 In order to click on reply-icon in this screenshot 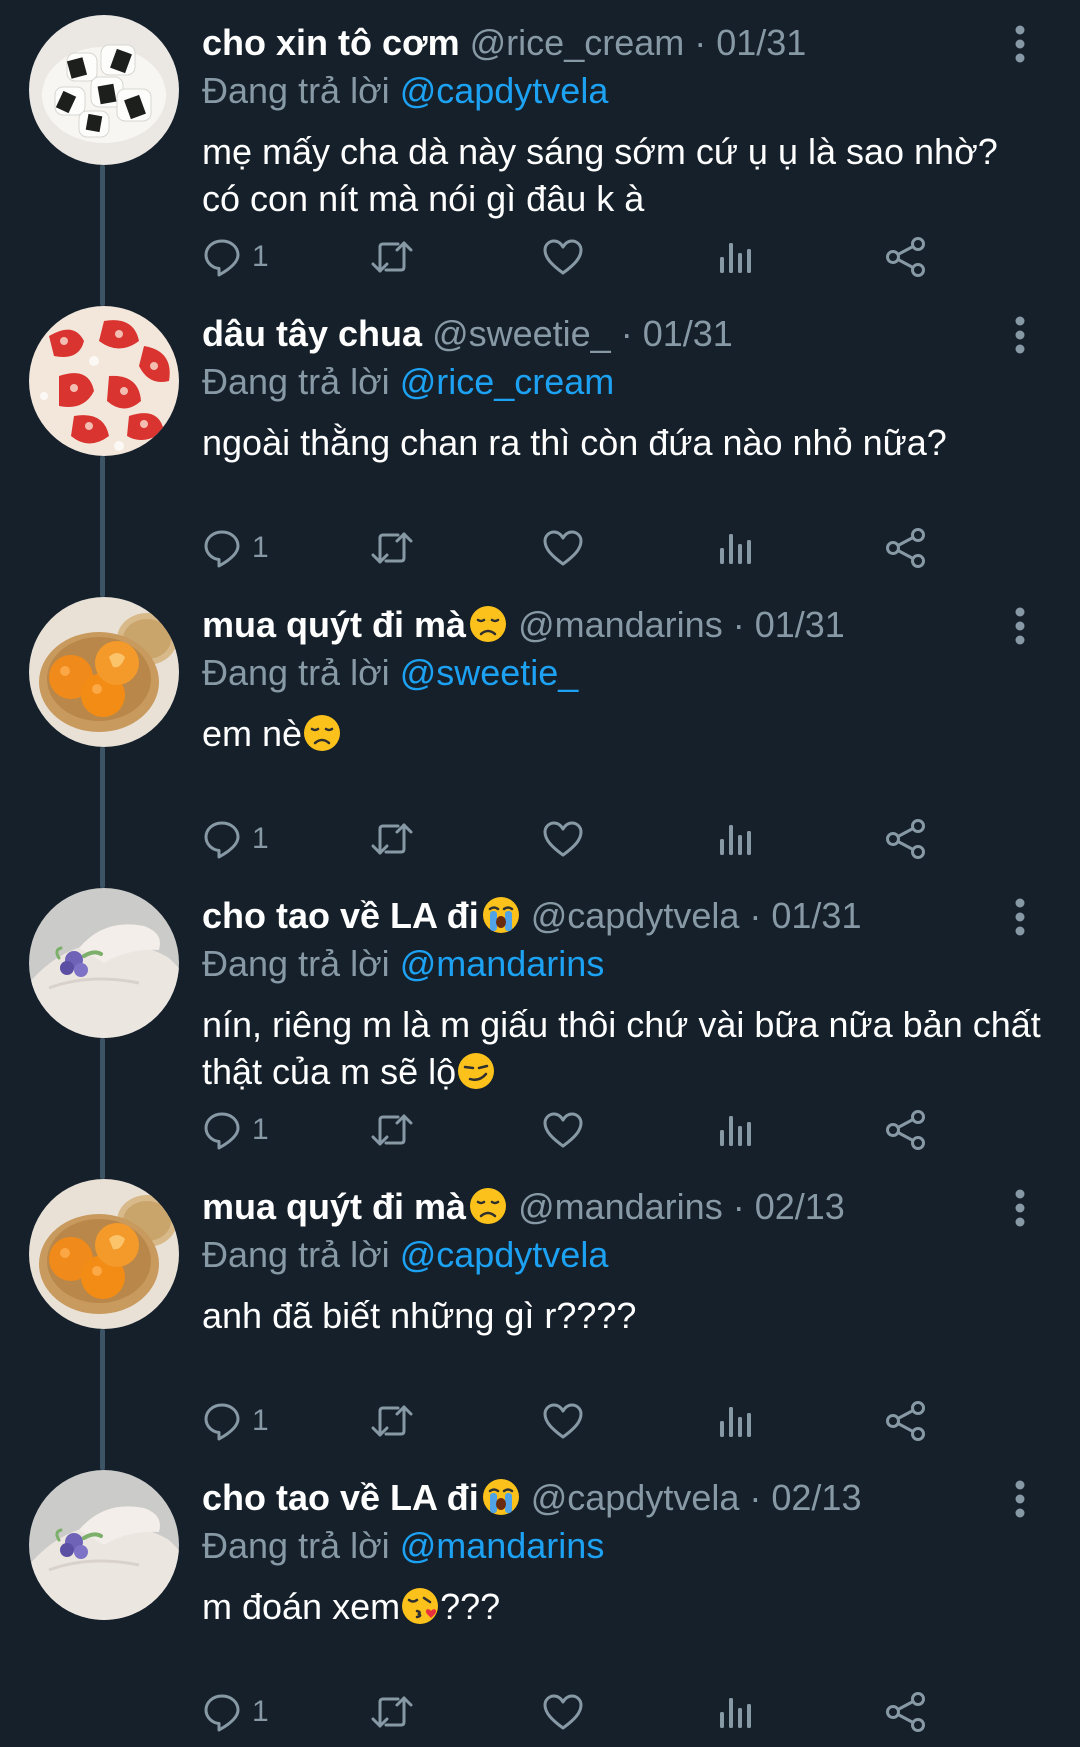, I will do `click(222, 549)`.